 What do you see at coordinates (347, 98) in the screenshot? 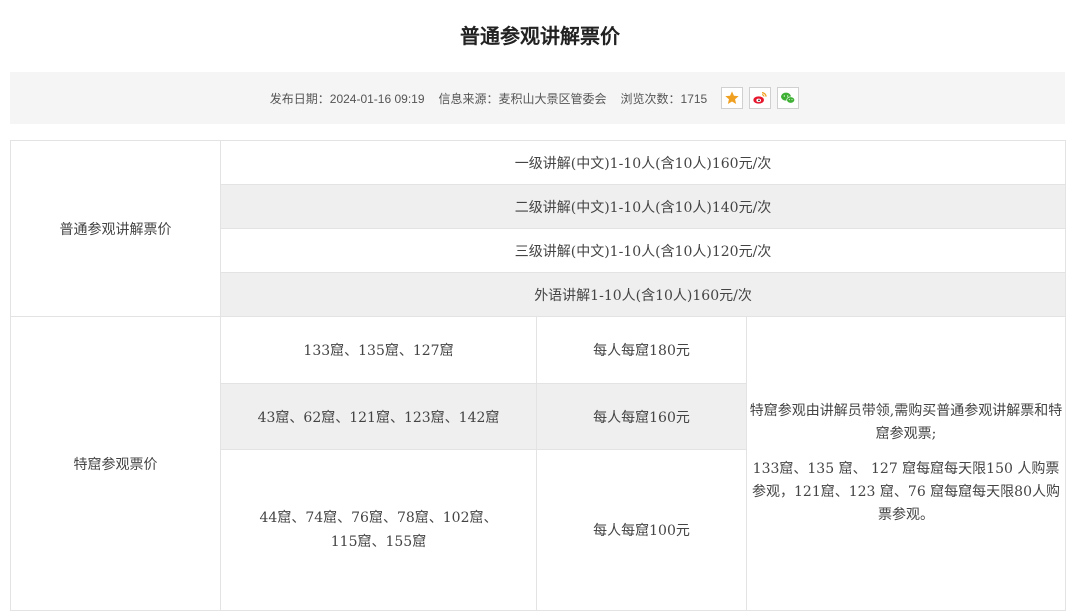
I see `publish-date: 发布日期：2024-01-16 09:19` at bounding box center [347, 98].